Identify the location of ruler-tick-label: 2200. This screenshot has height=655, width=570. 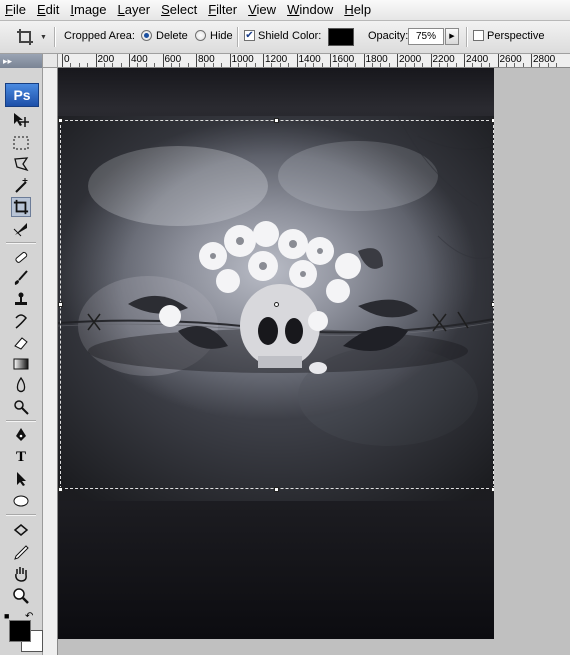
(443, 59).